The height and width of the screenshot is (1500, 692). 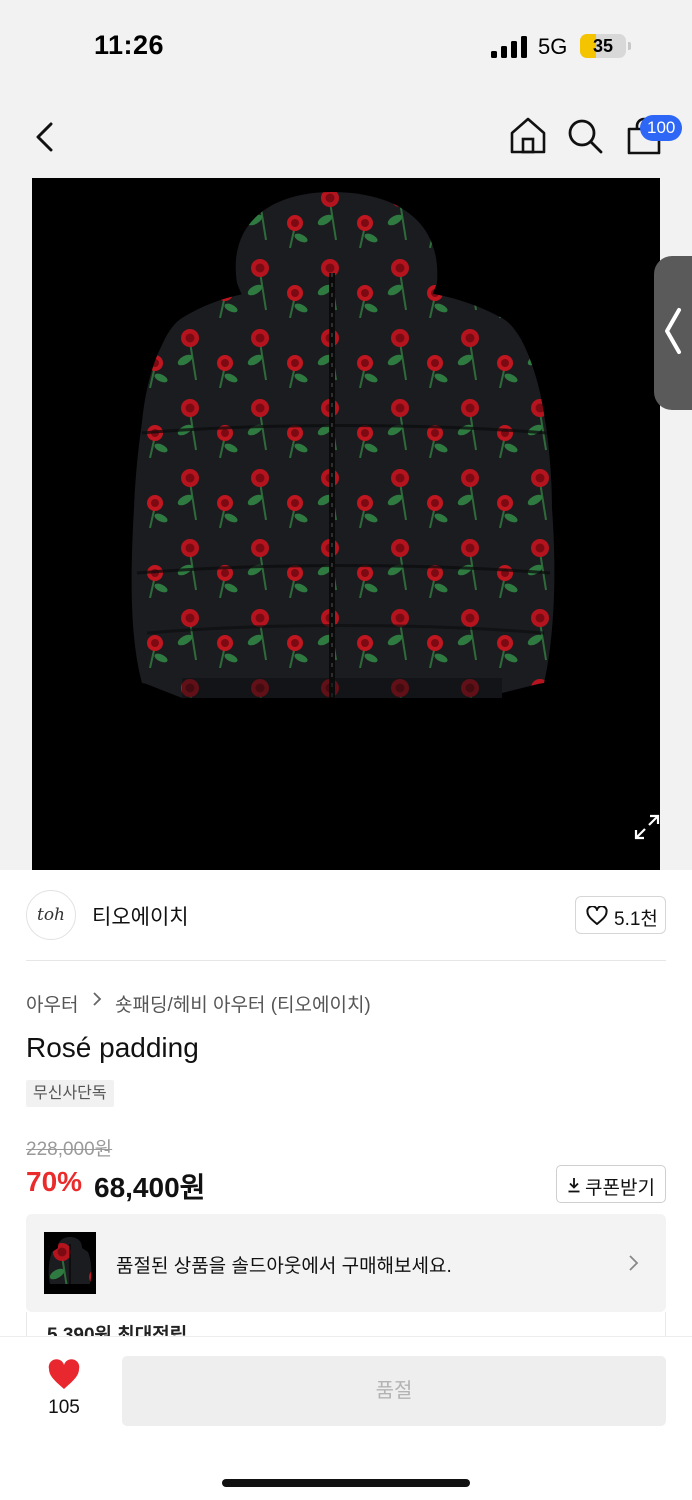 What do you see at coordinates (129, 45) in the screenshot?
I see `status-time: 11:26` at bounding box center [129, 45].